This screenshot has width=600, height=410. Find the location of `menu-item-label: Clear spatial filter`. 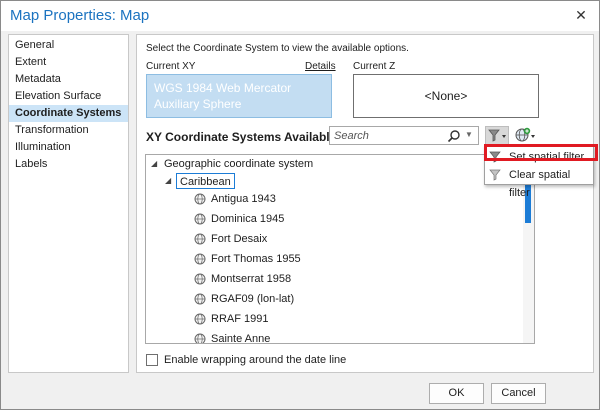

menu-item-label: Clear spatial filter is located at coordinates (540, 184).